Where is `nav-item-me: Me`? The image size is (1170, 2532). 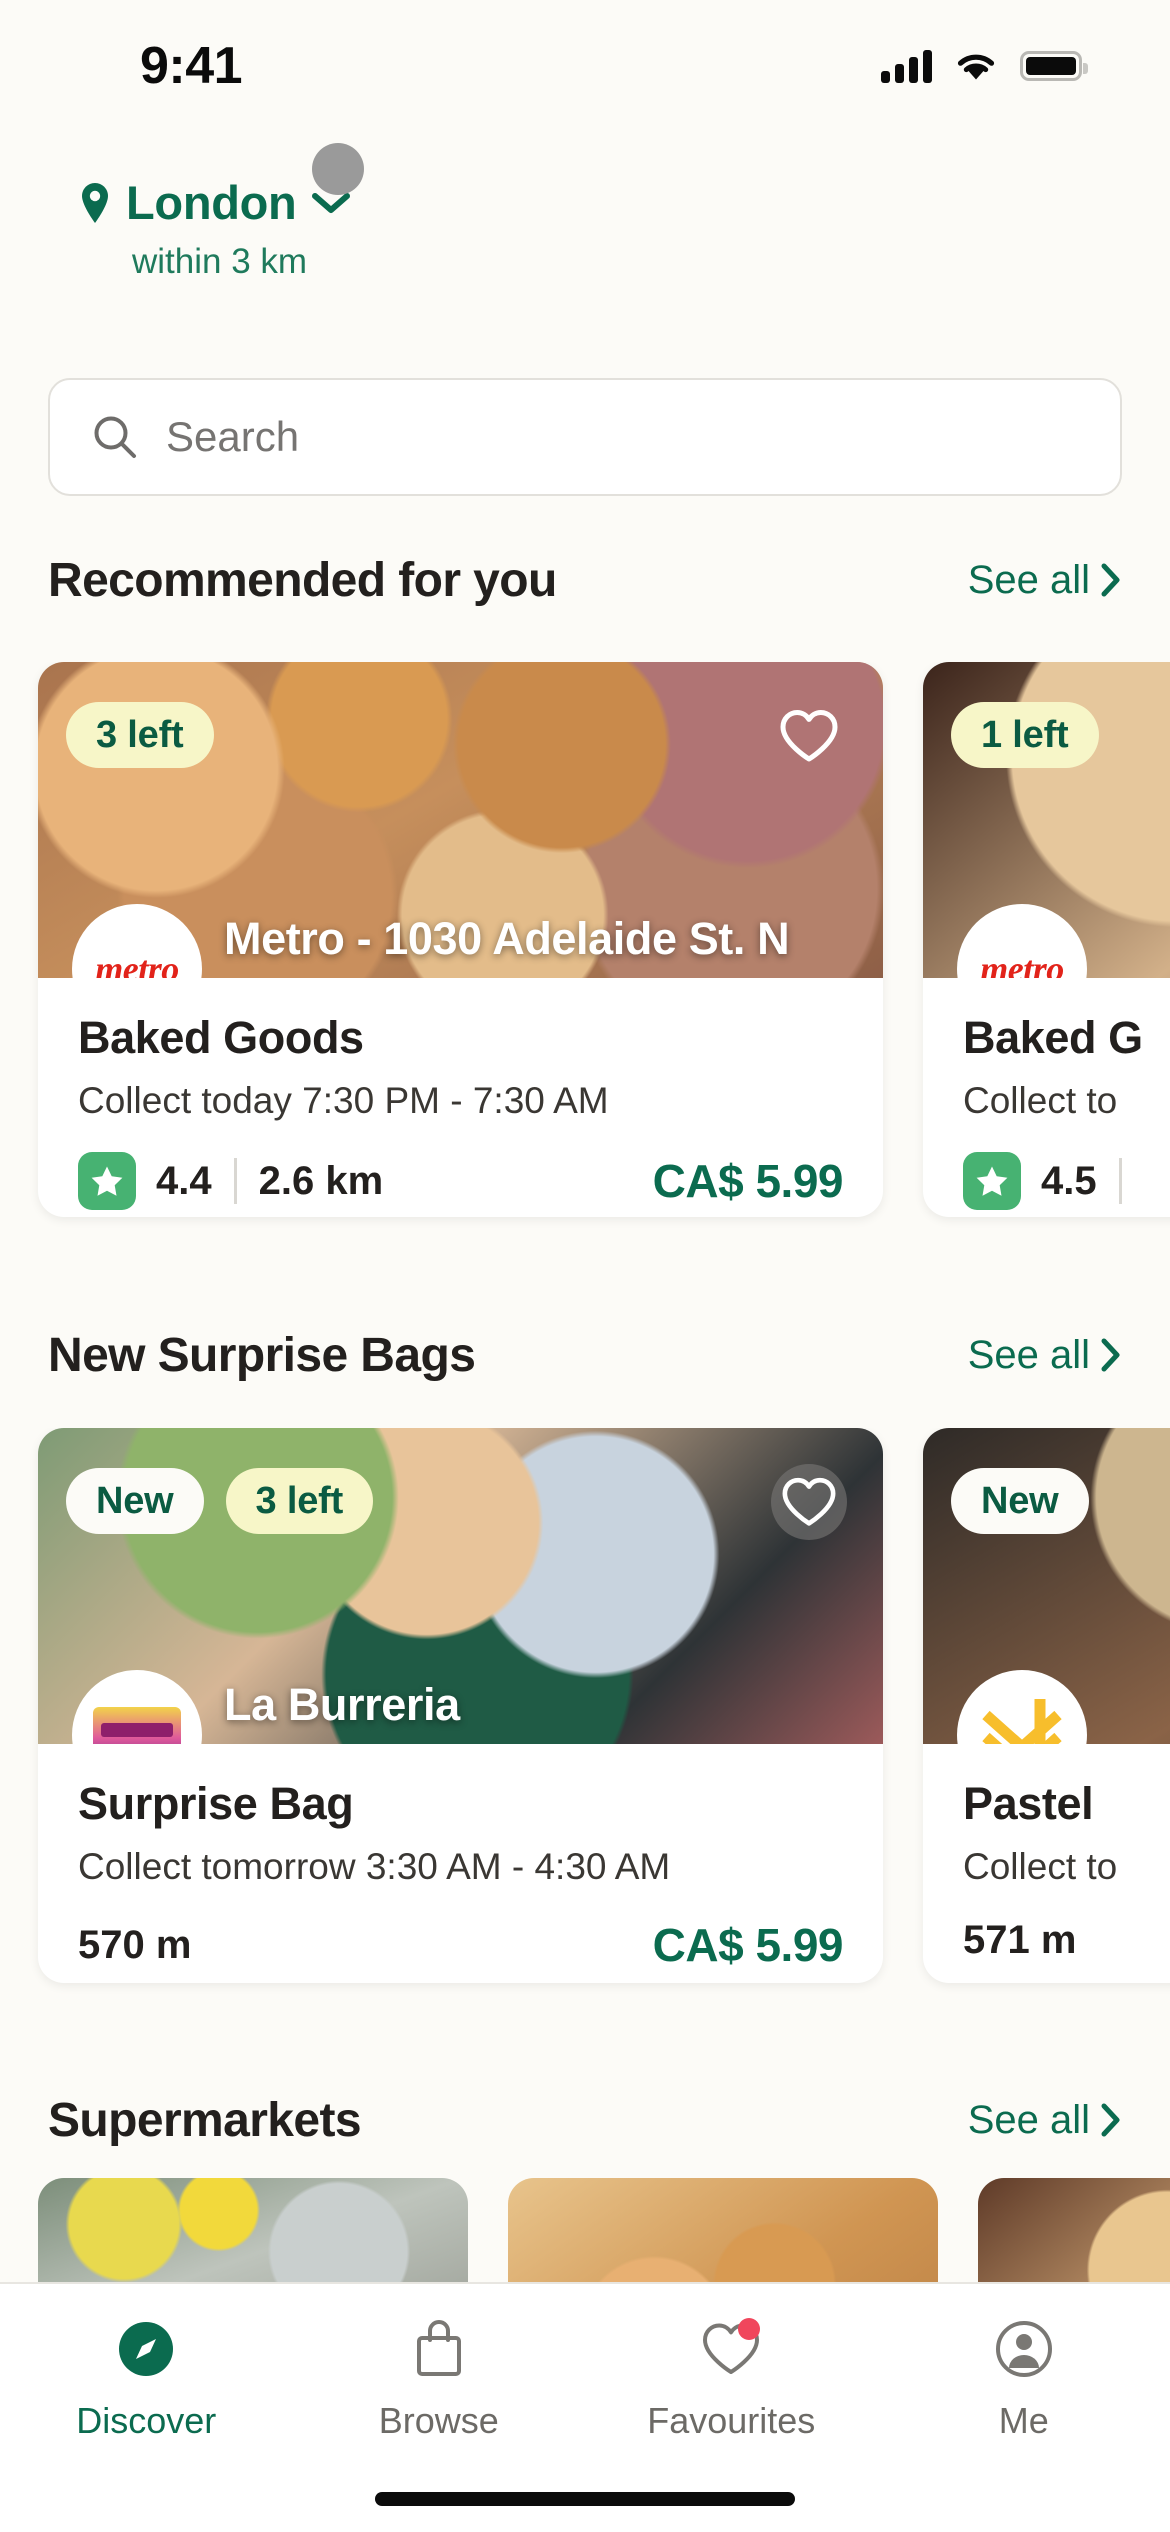 nav-item-me: Me is located at coordinates (1024, 2380).